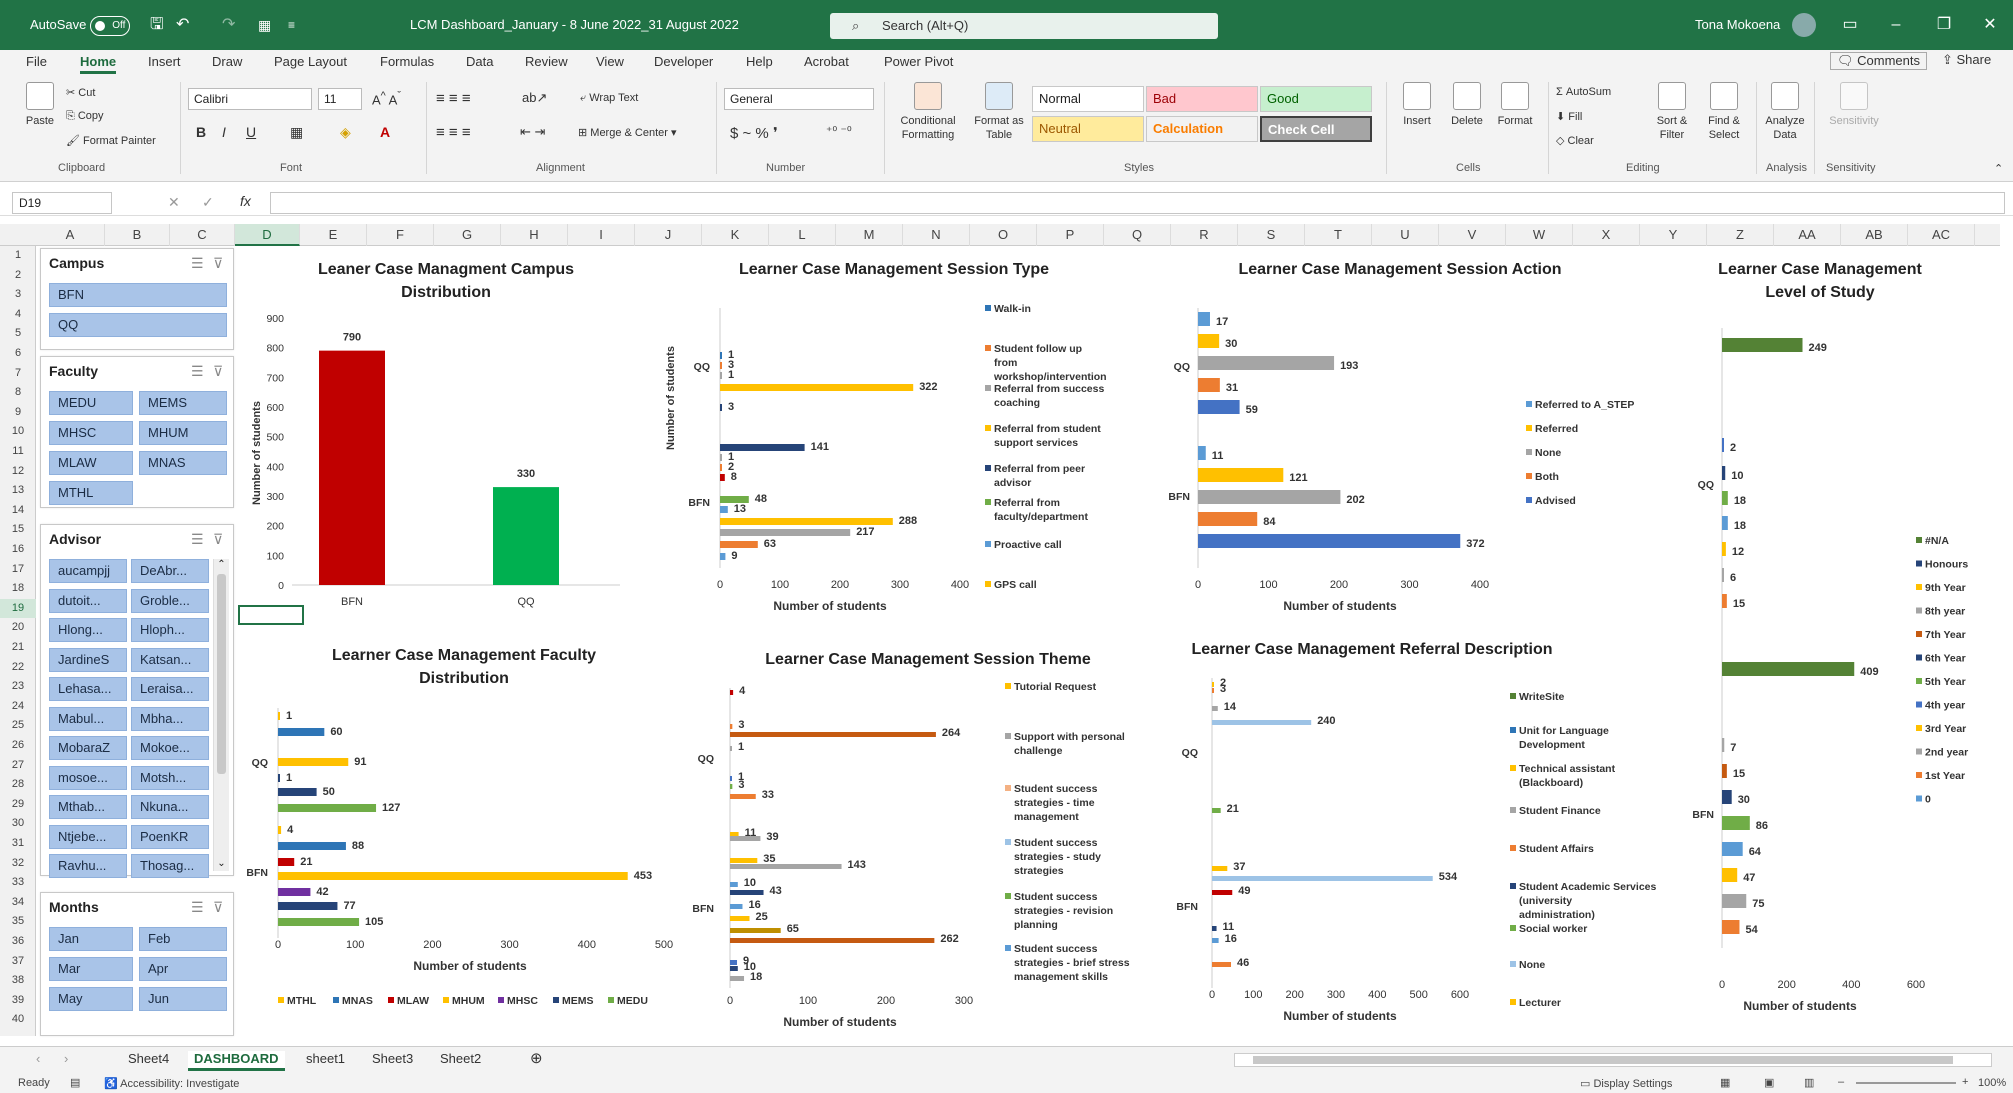 Image resolution: width=2013 pixels, height=1093 pixels. I want to click on tab-home: Home, so click(98, 64).